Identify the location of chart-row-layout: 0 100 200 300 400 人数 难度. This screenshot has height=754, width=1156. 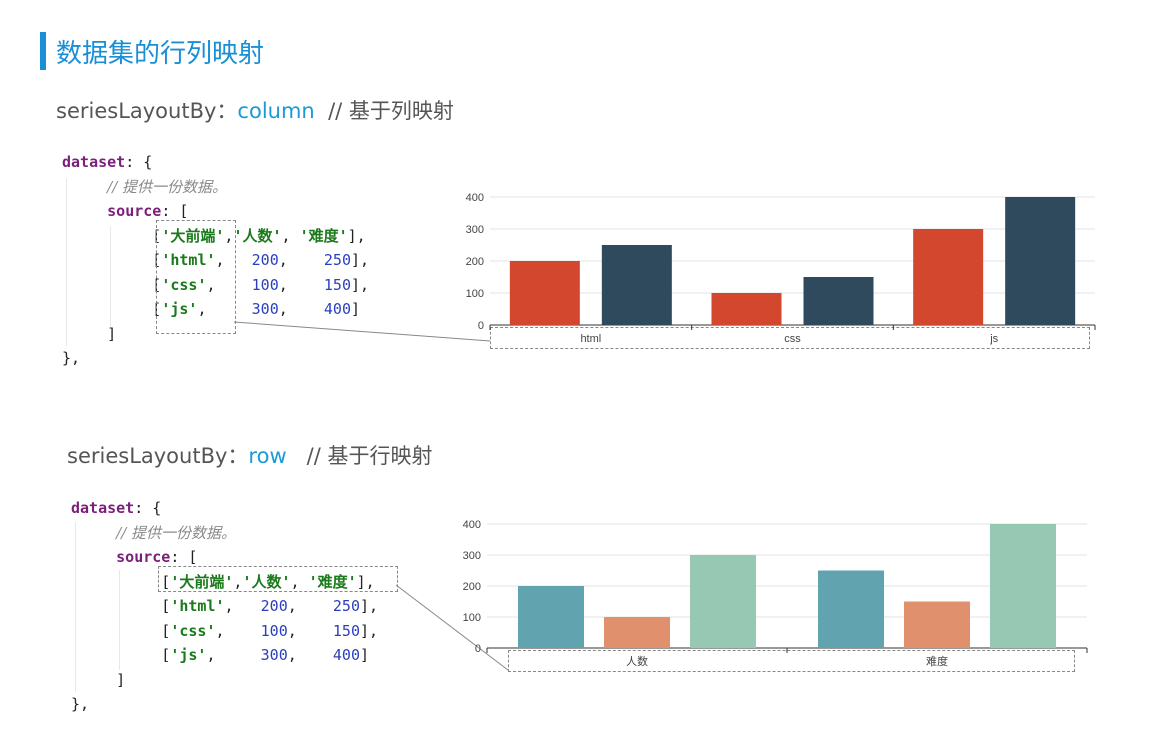
(775, 593).